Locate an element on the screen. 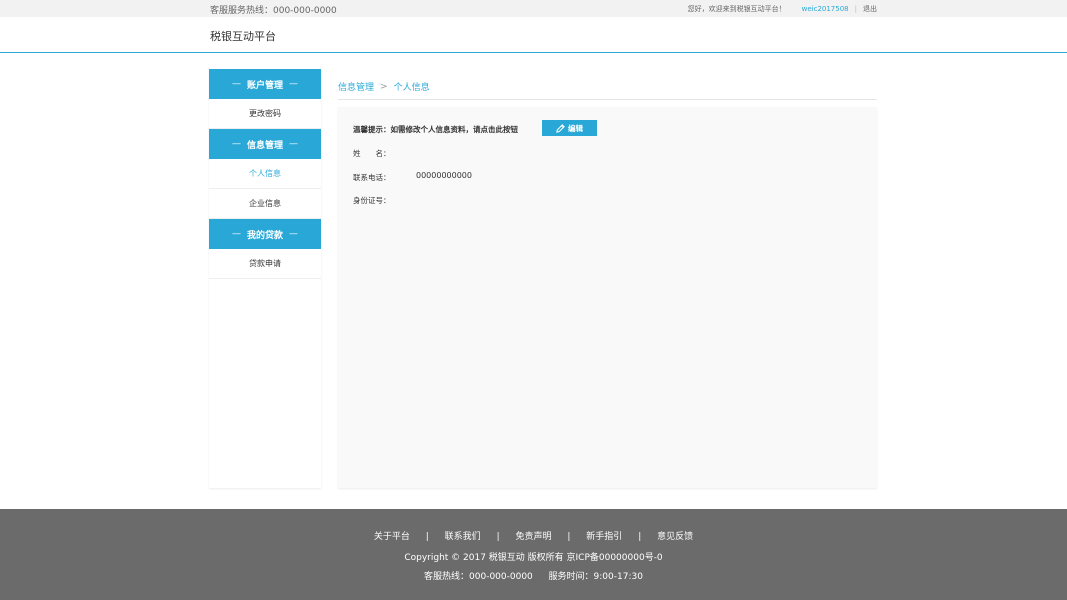  footer-link-feedback: 意见反馈 is located at coordinates (675, 535).